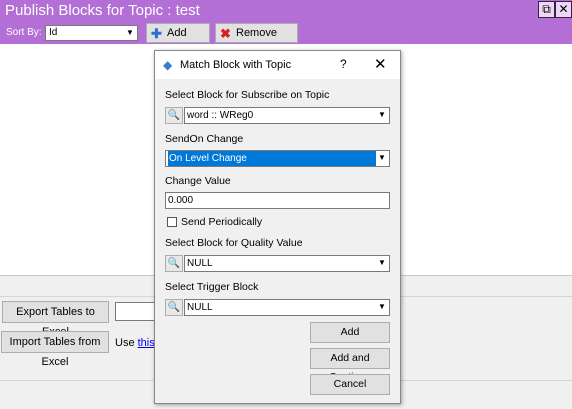  What do you see at coordinates (91, 33) in the screenshot?
I see `sort-by-select: Id ▼` at bounding box center [91, 33].